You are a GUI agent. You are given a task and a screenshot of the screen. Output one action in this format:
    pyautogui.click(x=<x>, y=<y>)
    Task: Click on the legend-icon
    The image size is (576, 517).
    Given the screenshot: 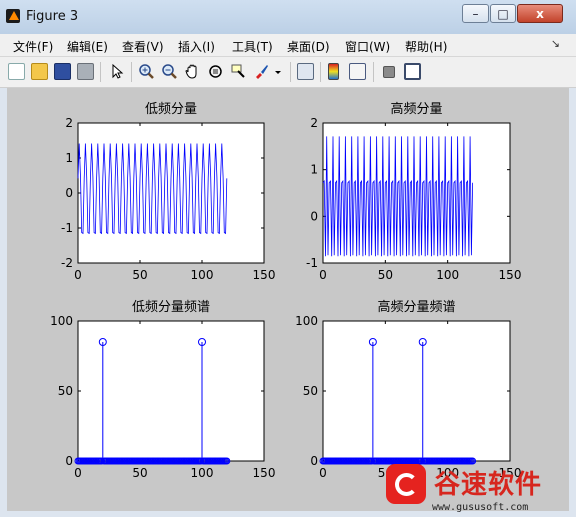 What is the action you would take?
    pyautogui.click(x=357, y=71)
    